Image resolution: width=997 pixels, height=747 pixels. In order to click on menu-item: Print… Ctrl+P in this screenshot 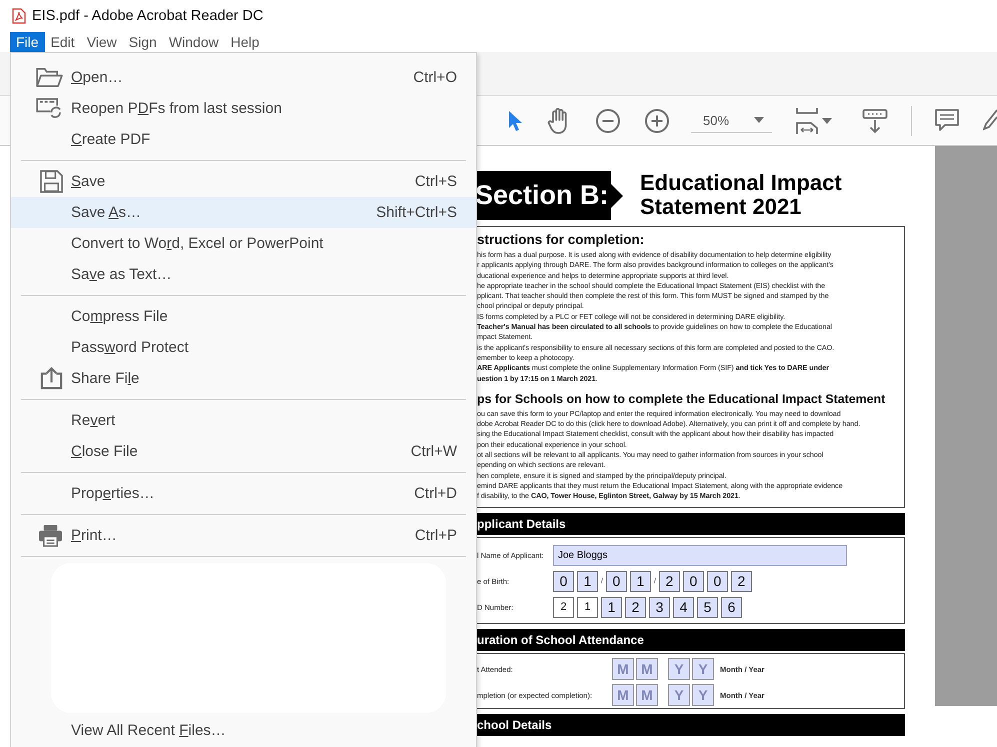, I will do `click(243, 535)`.